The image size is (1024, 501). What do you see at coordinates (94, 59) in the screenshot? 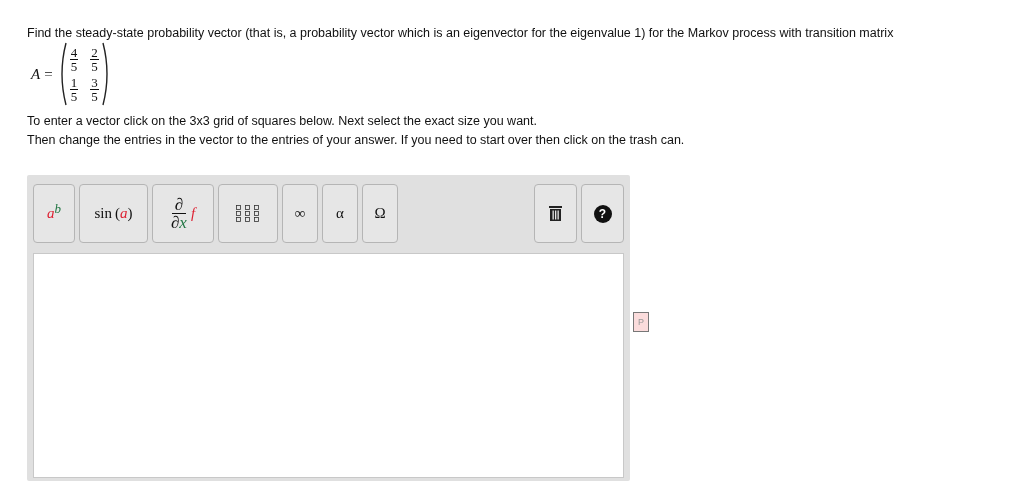
I see `matrix-fraction: 2 5` at bounding box center [94, 59].